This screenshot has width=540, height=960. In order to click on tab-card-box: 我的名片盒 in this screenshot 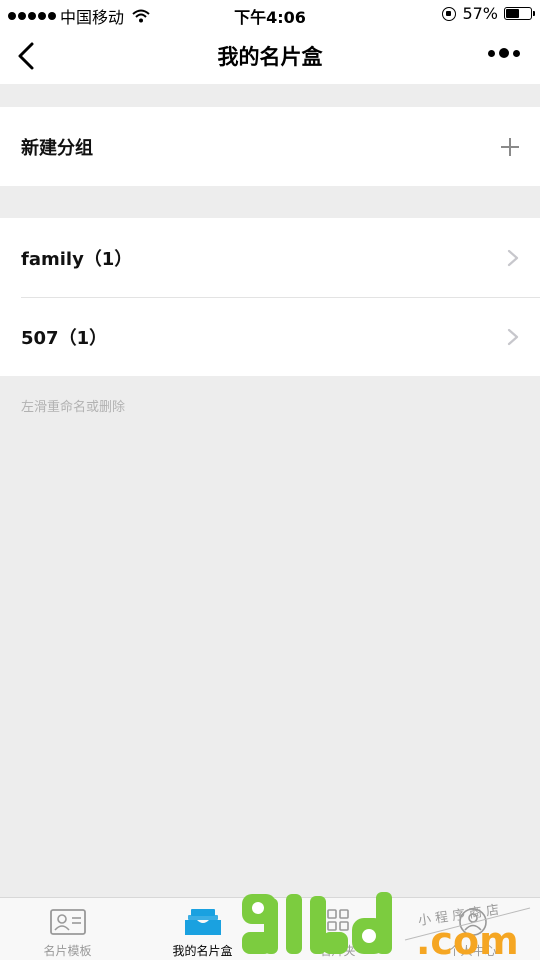, I will do `click(202, 929)`.